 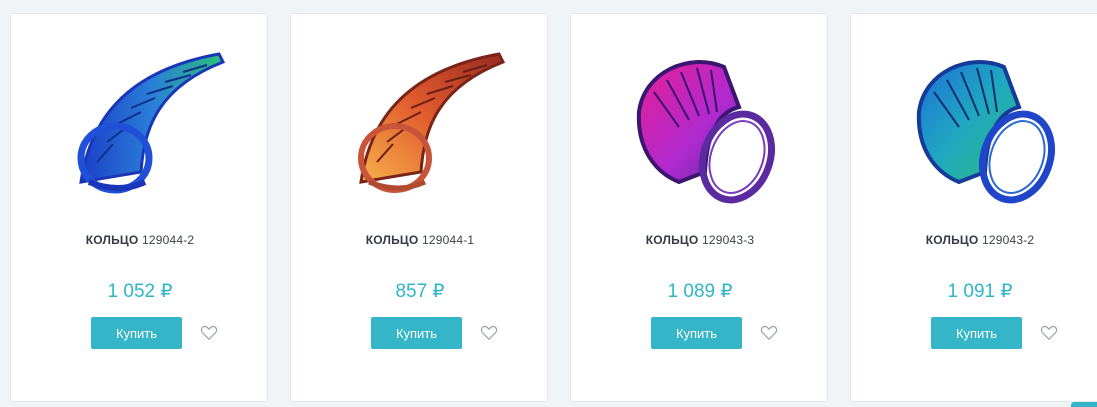 What do you see at coordinates (140, 122) in the screenshot?
I see `ring-blue-green-fan-icon` at bounding box center [140, 122].